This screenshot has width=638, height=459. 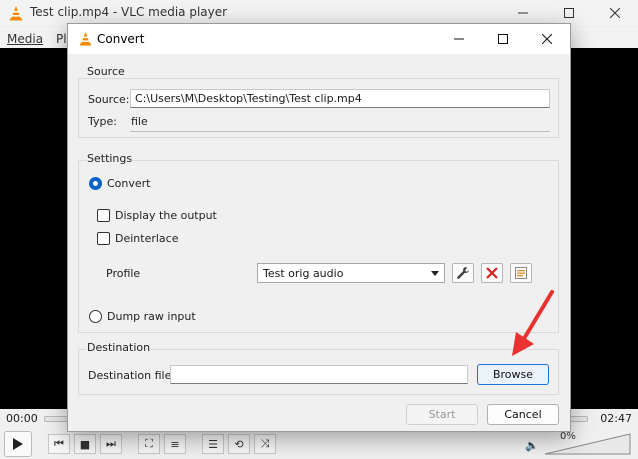 What do you see at coordinates (532, 445) in the screenshot?
I see `speaker-icon: 🔈` at bounding box center [532, 445].